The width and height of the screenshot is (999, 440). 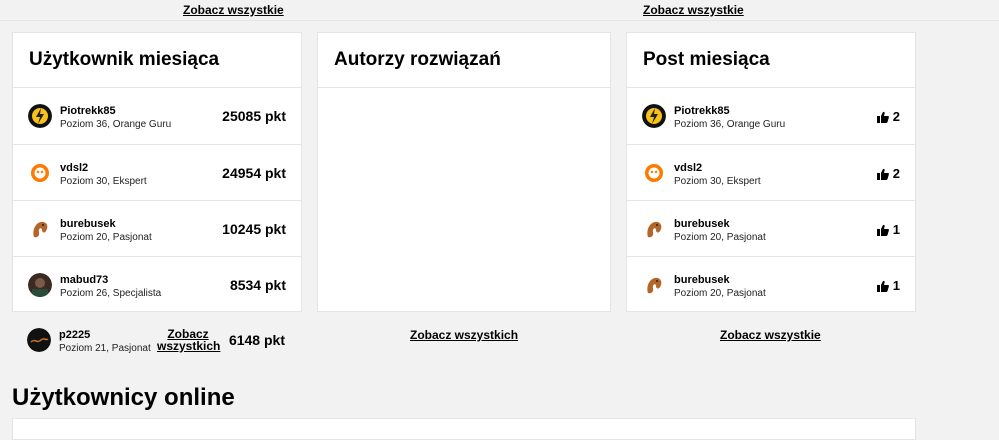 What do you see at coordinates (771, 116) in the screenshot?
I see `post-row: Piotrekk85 Poziom 36, Orange Guru 2` at bounding box center [771, 116].